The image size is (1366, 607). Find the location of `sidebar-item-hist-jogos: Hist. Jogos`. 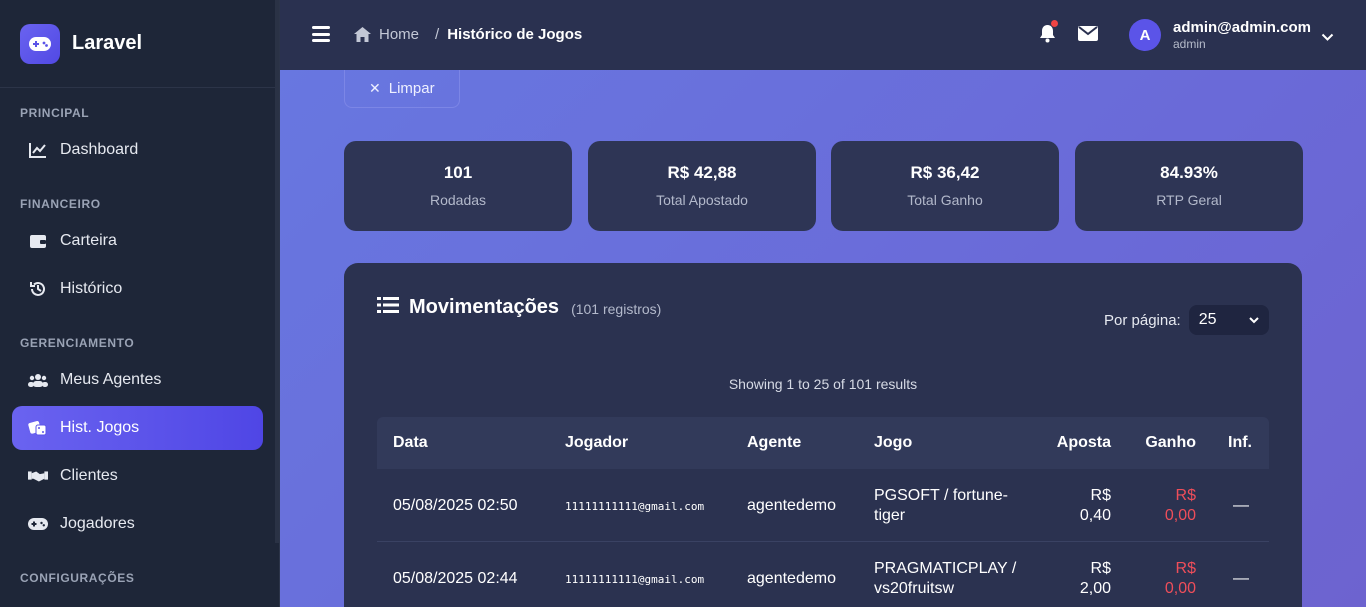

sidebar-item-hist-jogos: Hist. Jogos is located at coordinates (137, 428).